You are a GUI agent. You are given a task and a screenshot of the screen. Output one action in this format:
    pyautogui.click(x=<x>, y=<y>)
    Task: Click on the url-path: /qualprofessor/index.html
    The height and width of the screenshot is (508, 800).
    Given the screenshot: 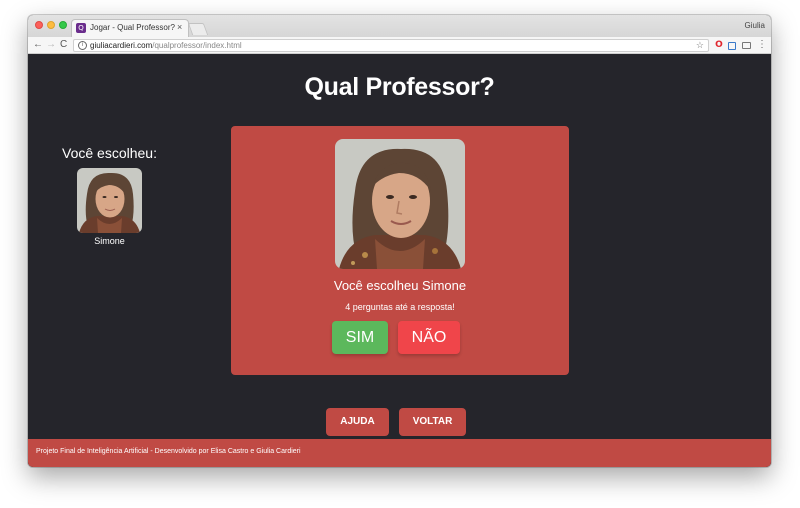 What is the action you would take?
    pyautogui.click(x=197, y=45)
    